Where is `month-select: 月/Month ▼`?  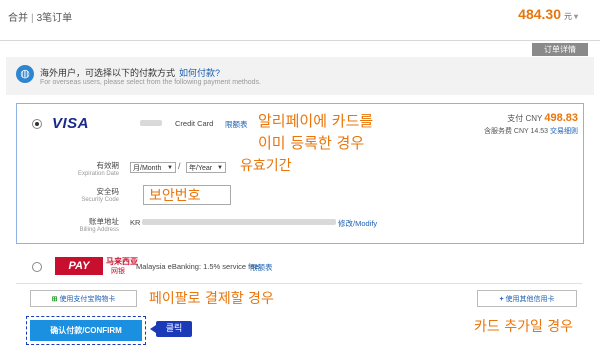
month-select: 月/Month ▼ is located at coordinates (153, 167).